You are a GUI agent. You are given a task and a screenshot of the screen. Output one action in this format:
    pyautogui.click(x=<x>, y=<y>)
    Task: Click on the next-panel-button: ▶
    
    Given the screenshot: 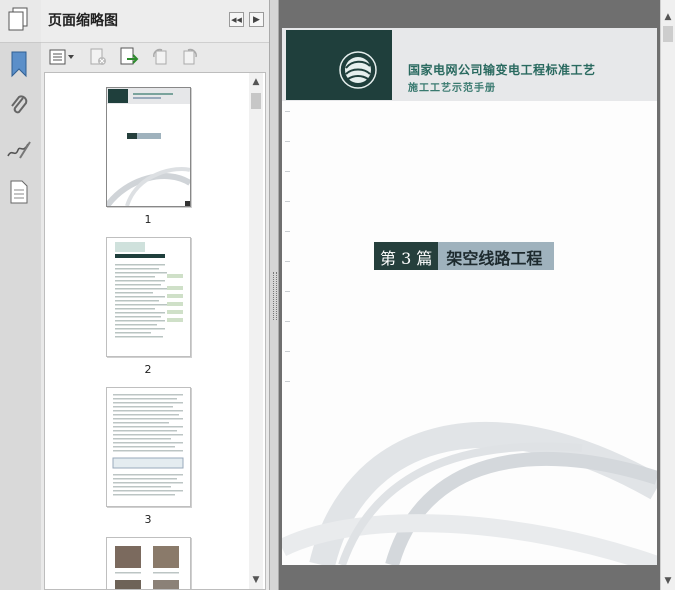 What is the action you would take?
    pyautogui.click(x=256, y=19)
    